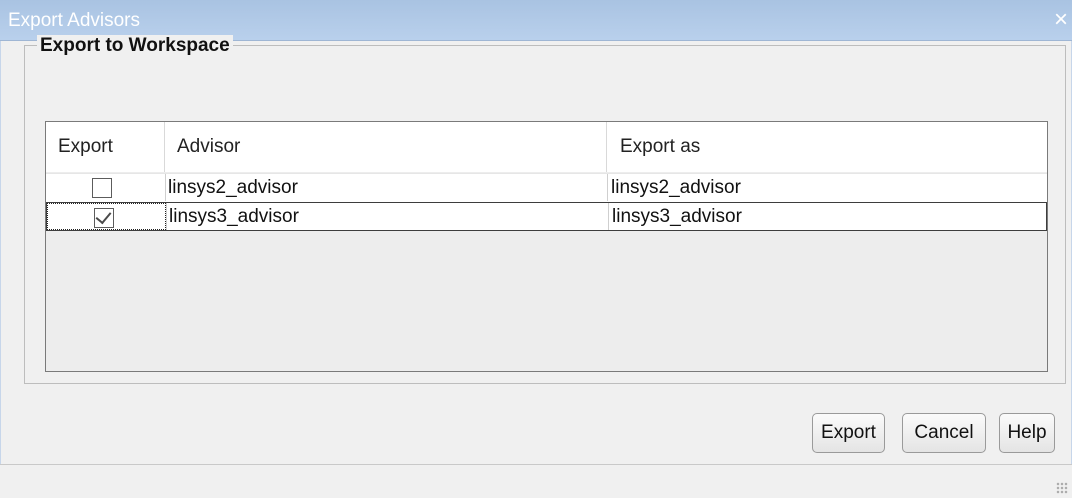  I want to click on advisor-cell: linsys3_advisor, so click(387, 216).